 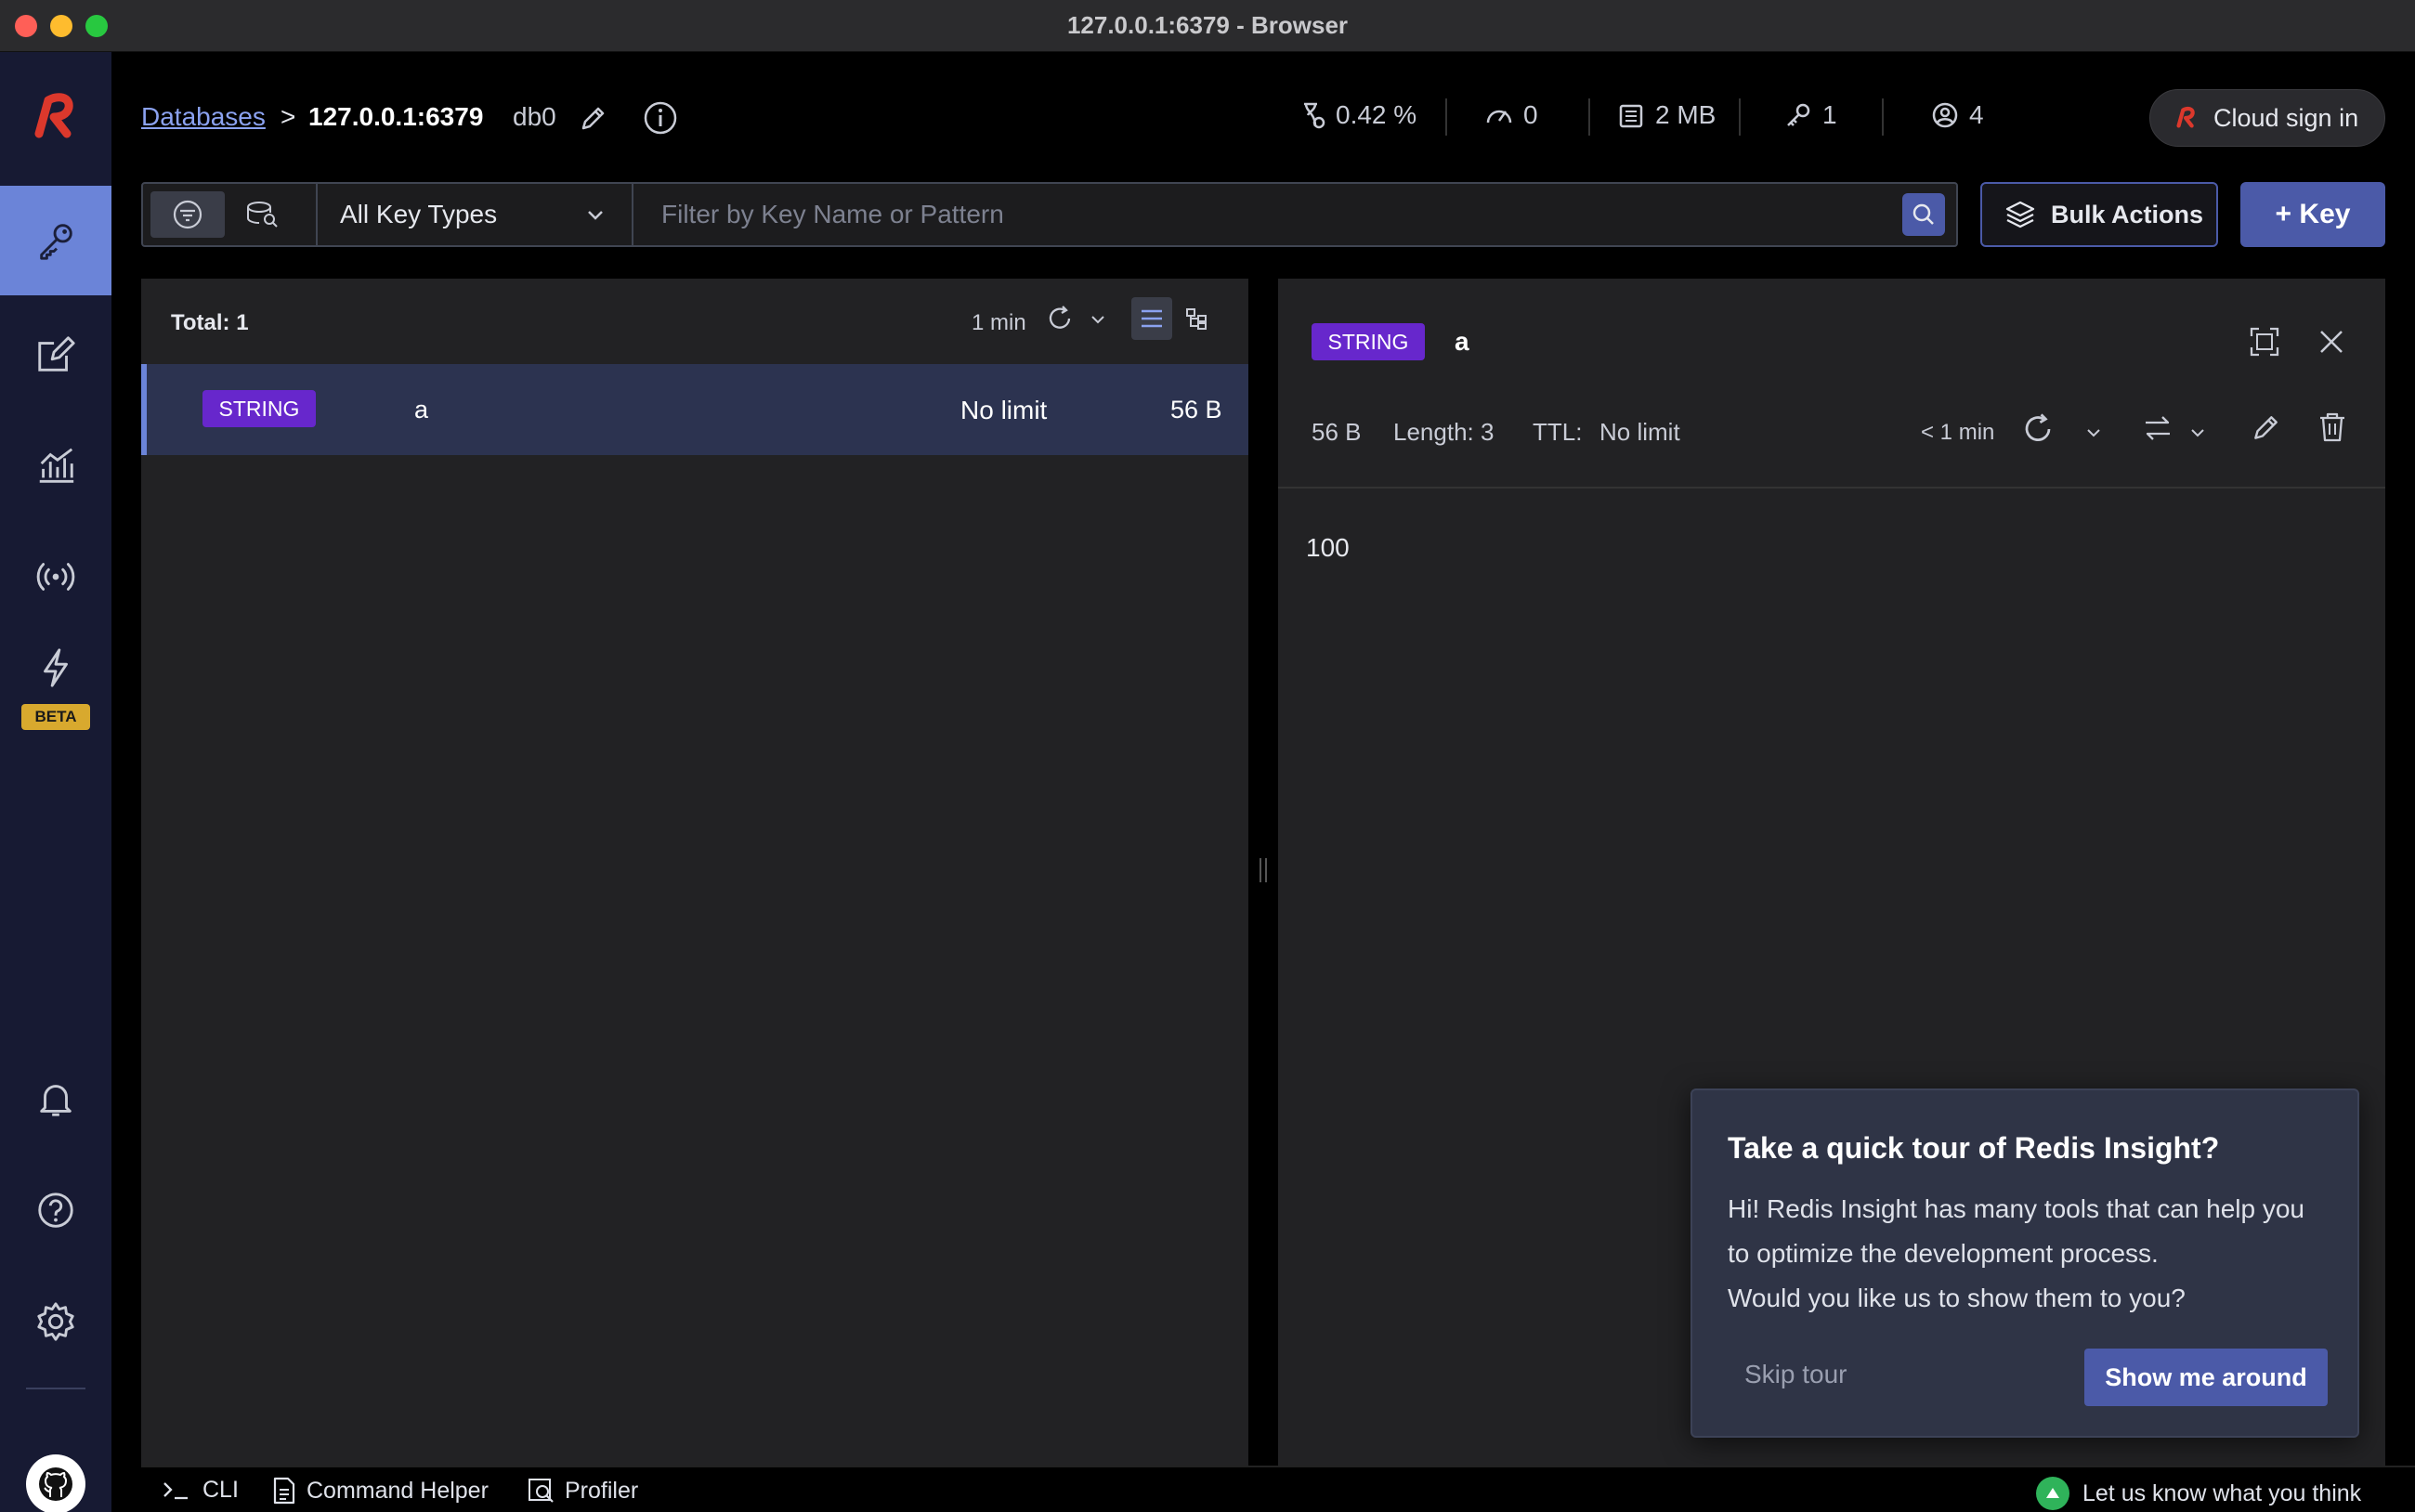 I want to click on ttl-value: No limit, so click(x=1639, y=433).